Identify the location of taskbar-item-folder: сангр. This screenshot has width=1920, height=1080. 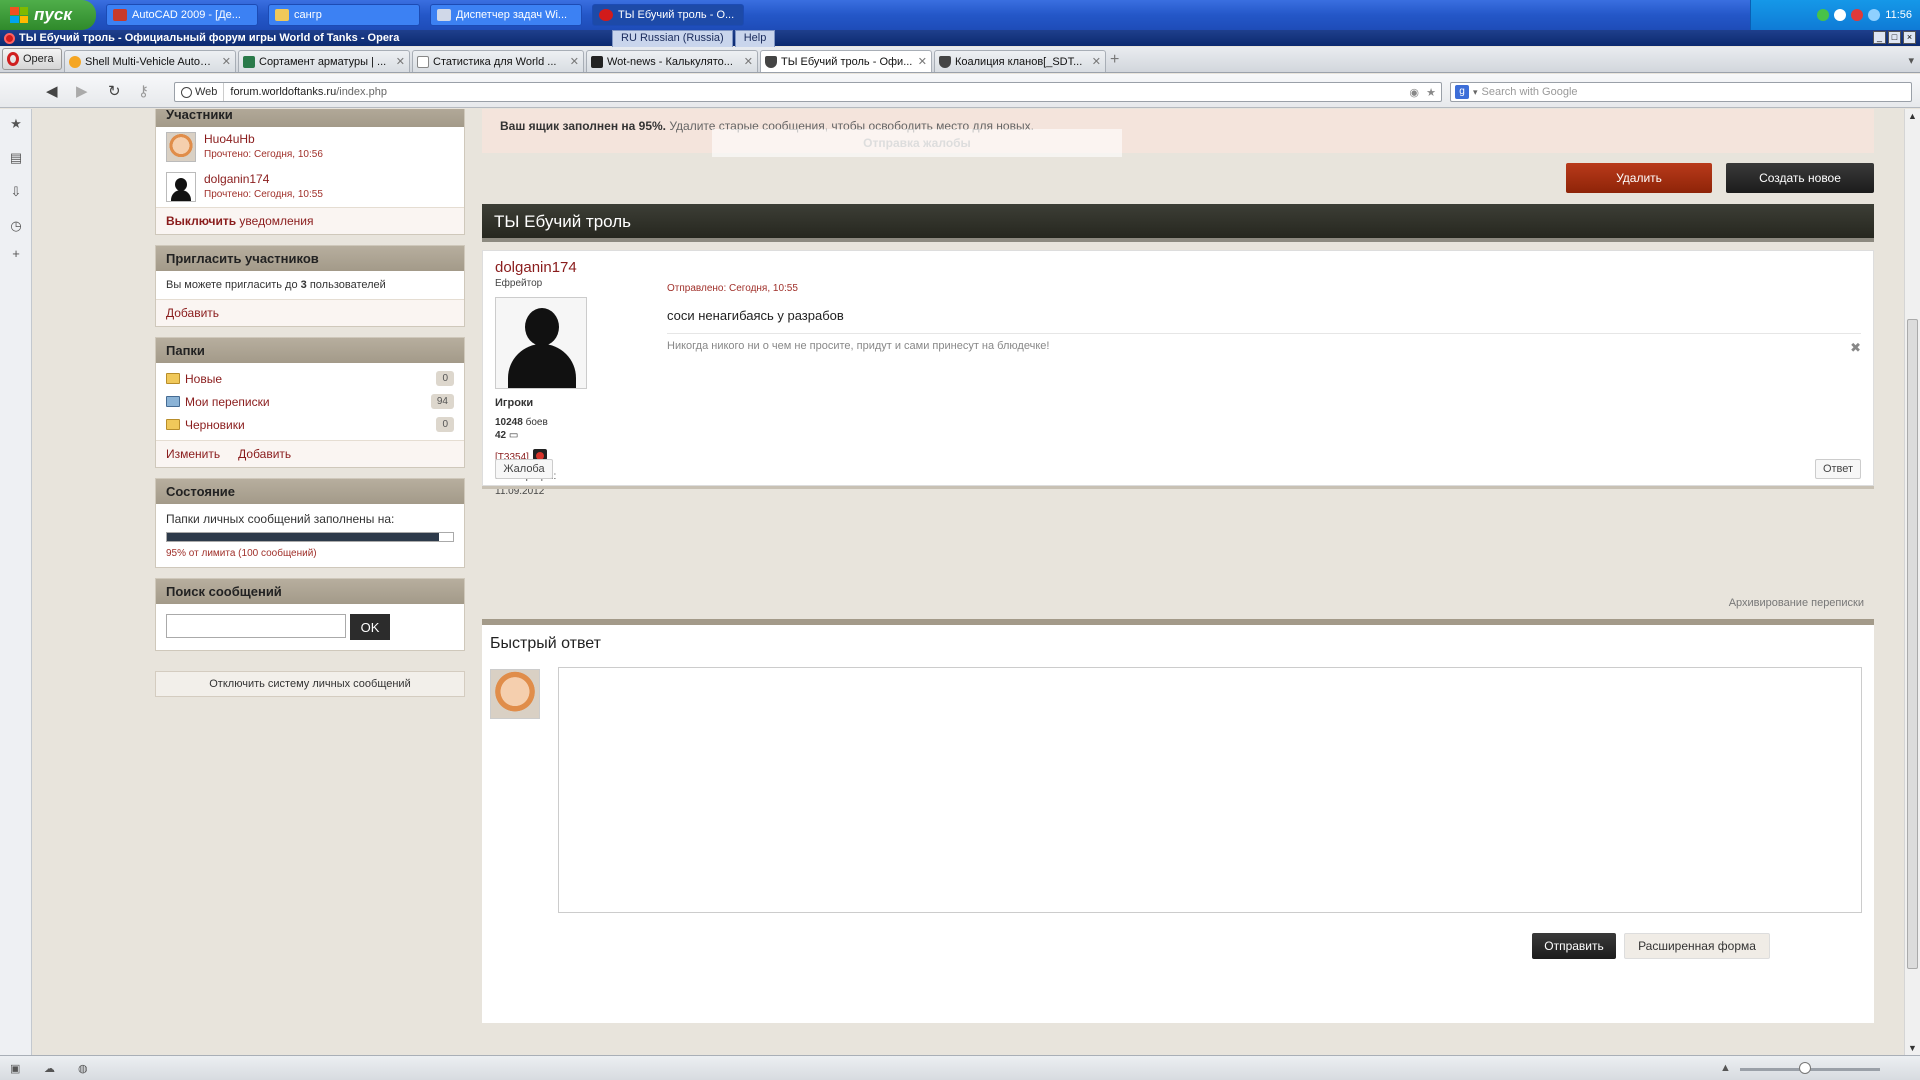
(344, 15).